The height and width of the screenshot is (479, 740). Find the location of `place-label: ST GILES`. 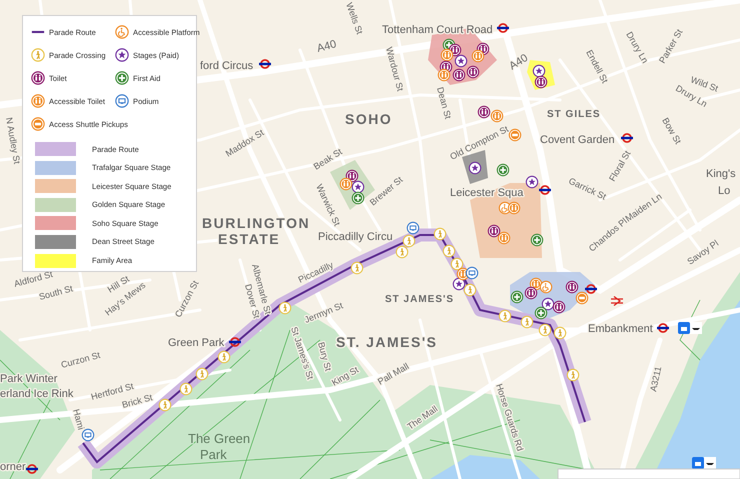

place-label: ST GILES is located at coordinates (574, 114).